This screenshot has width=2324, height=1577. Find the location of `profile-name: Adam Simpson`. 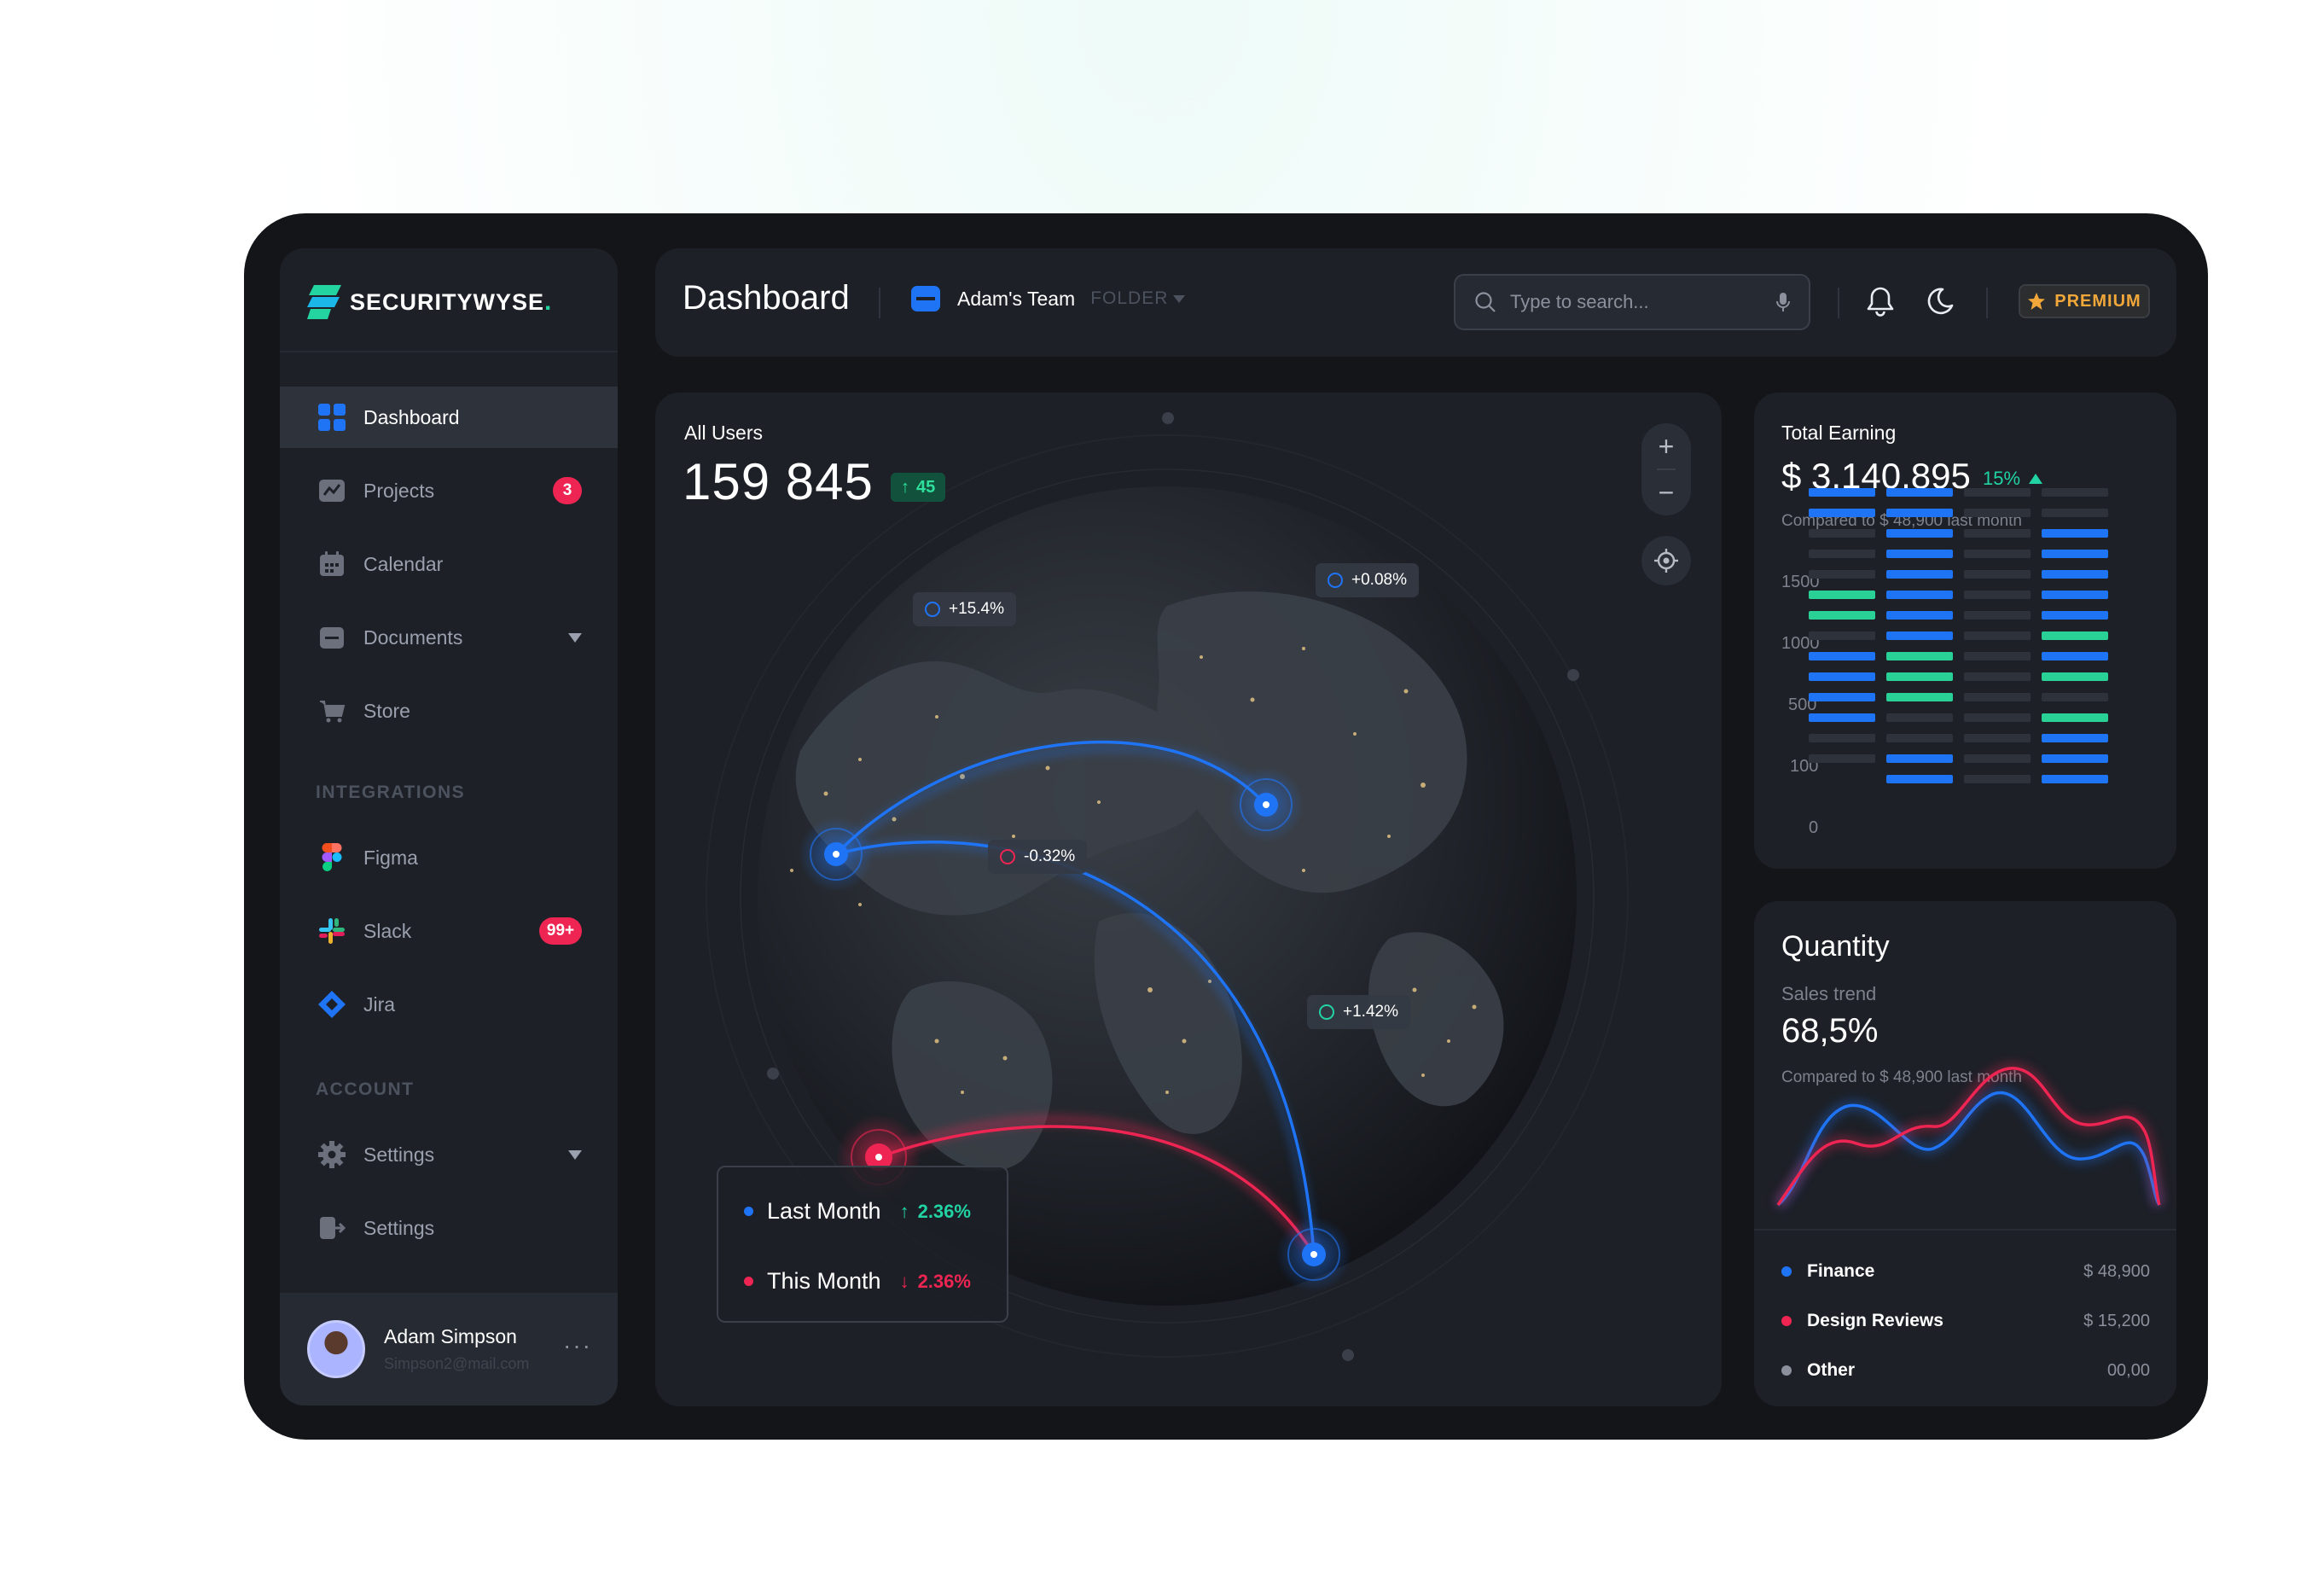

profile-name: Adam Simpson is located at coordinates (450, 1336).